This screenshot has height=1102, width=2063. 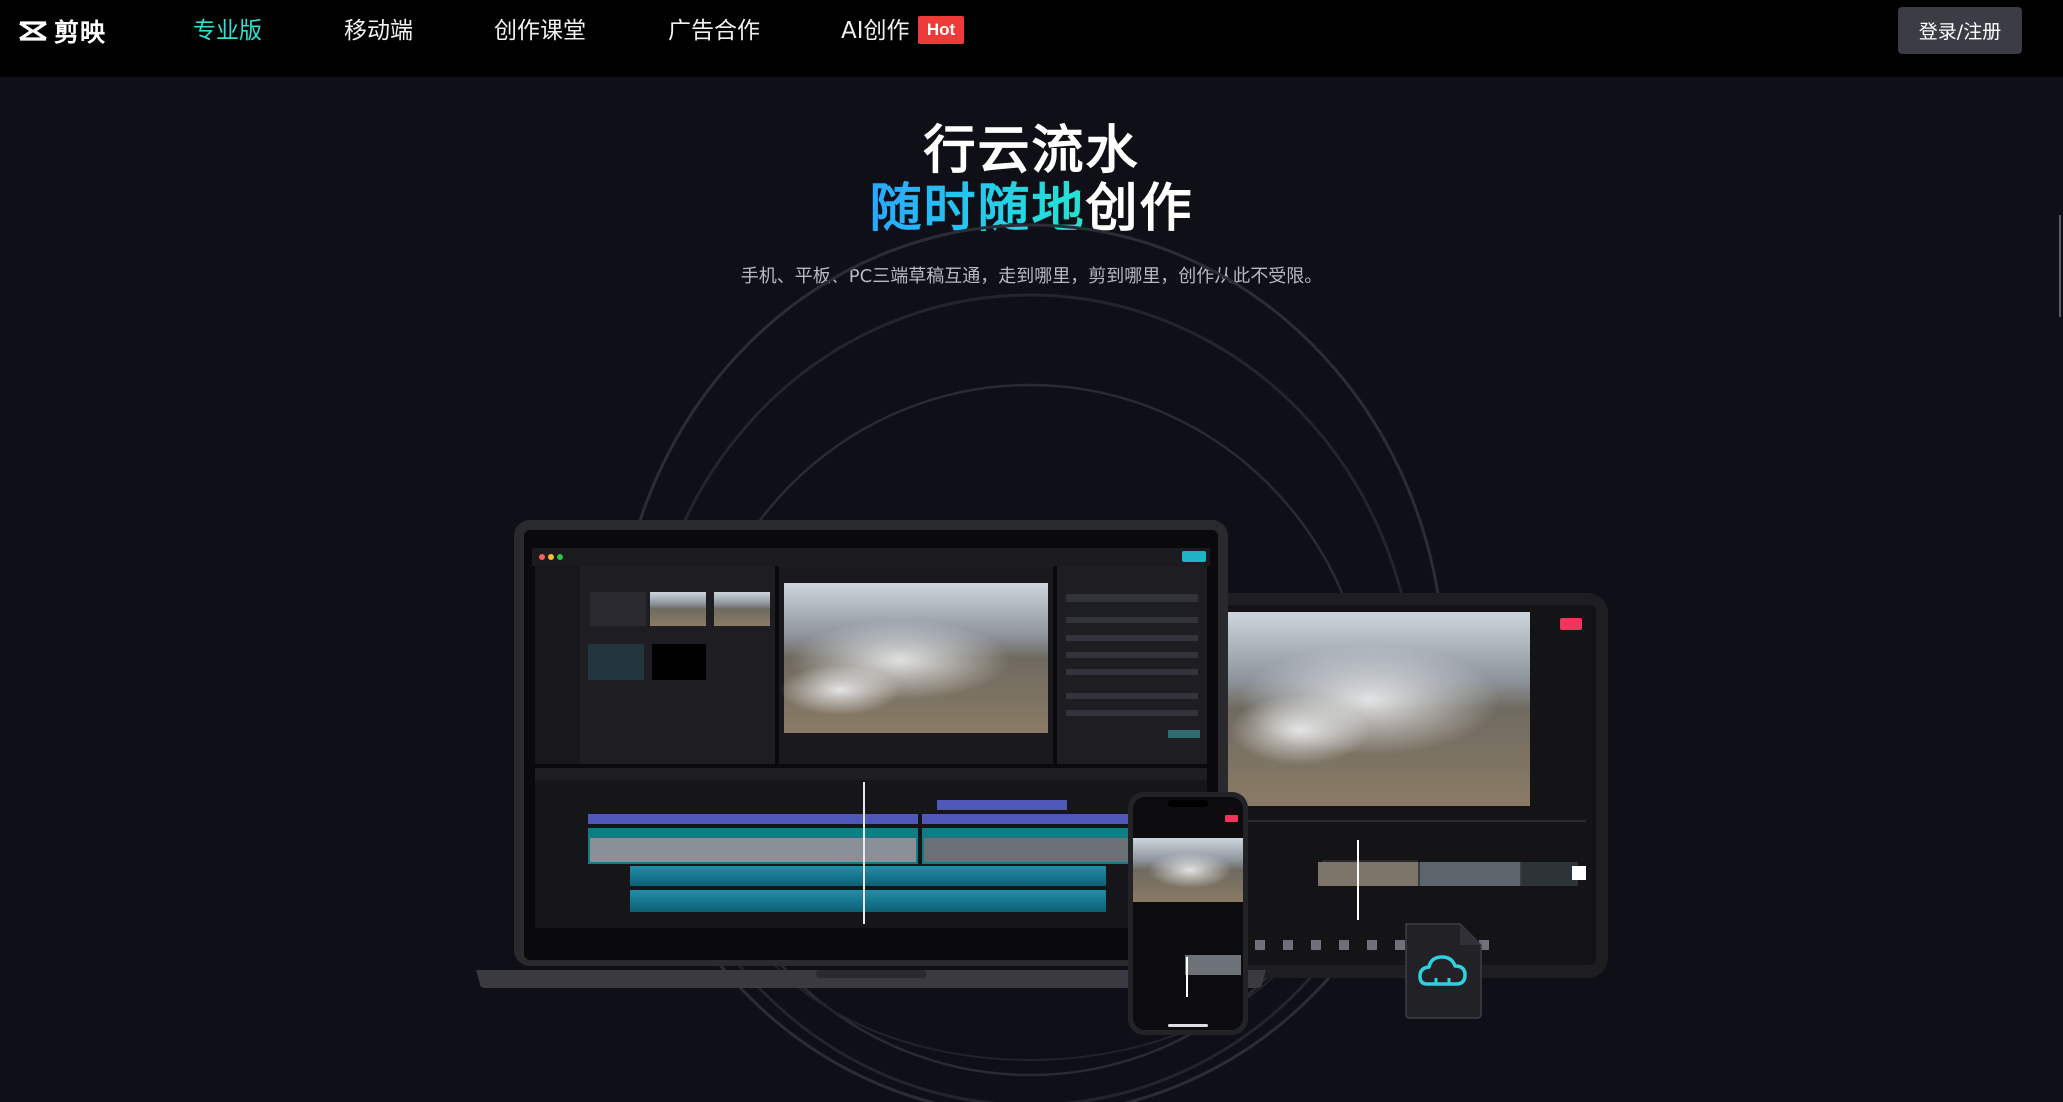 I want to click on tablet-device, so click(x=1408, y=785).